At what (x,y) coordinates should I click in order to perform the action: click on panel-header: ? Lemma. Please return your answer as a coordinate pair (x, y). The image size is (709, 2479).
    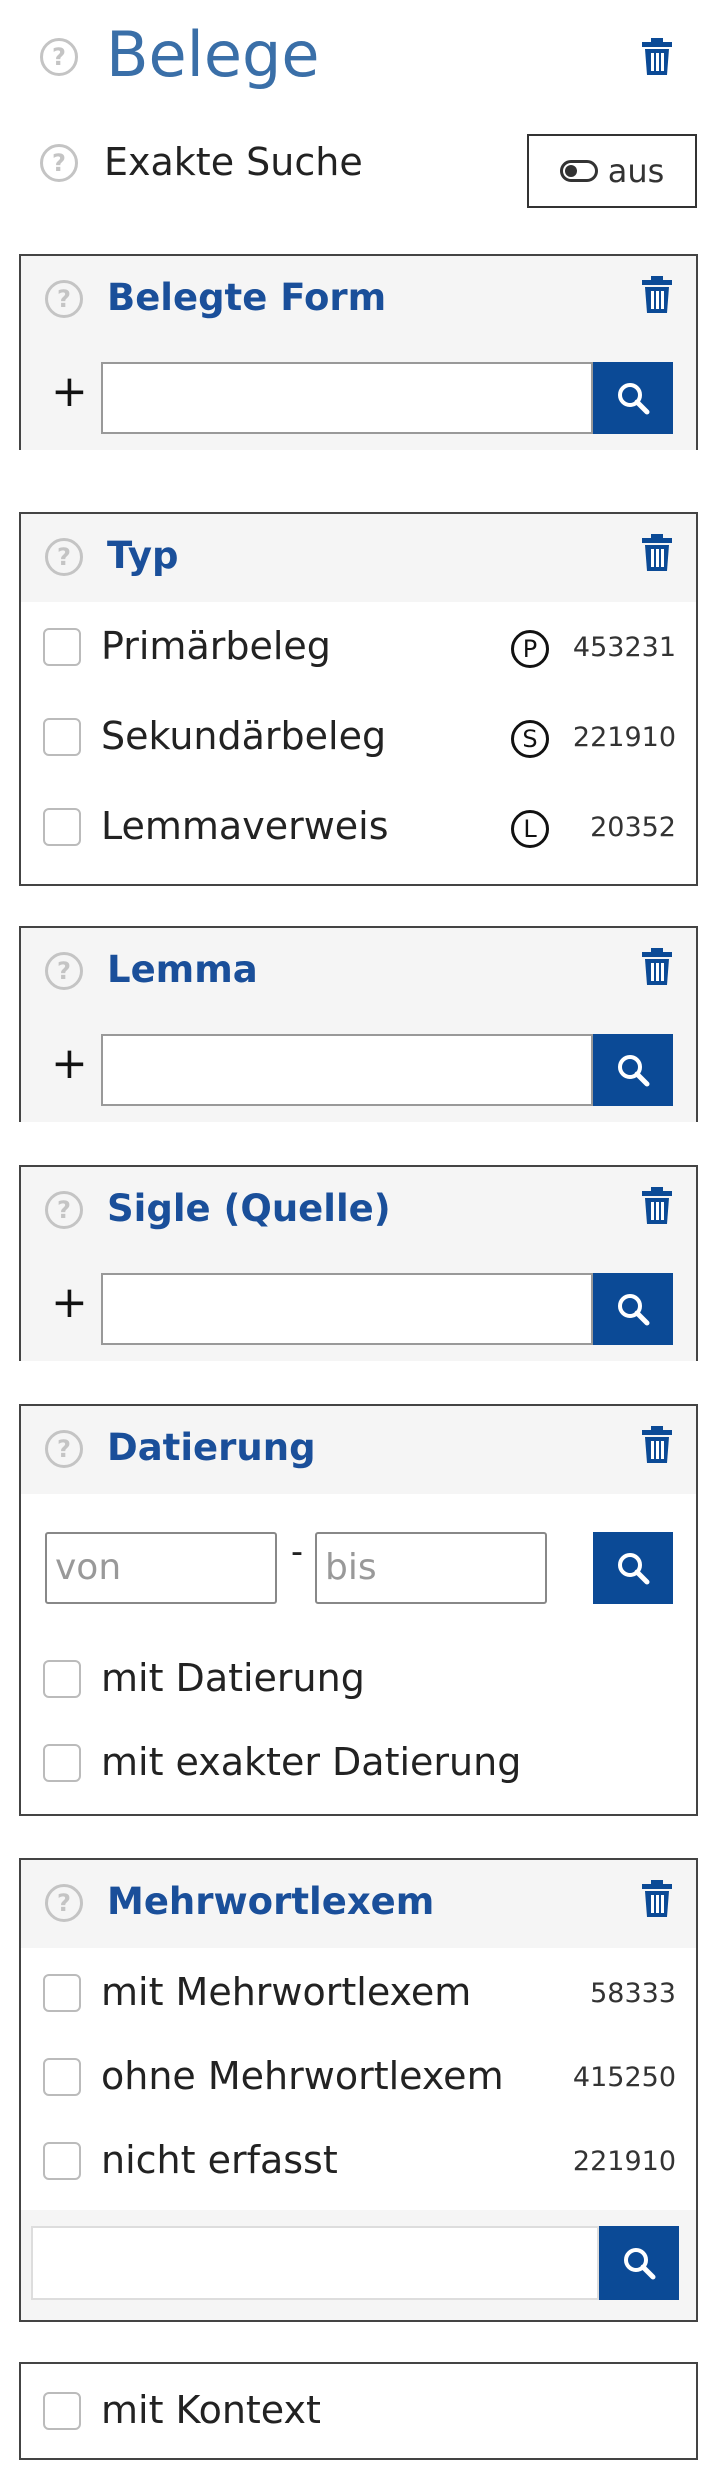
    Looking at the image, I should click on (358, 972).